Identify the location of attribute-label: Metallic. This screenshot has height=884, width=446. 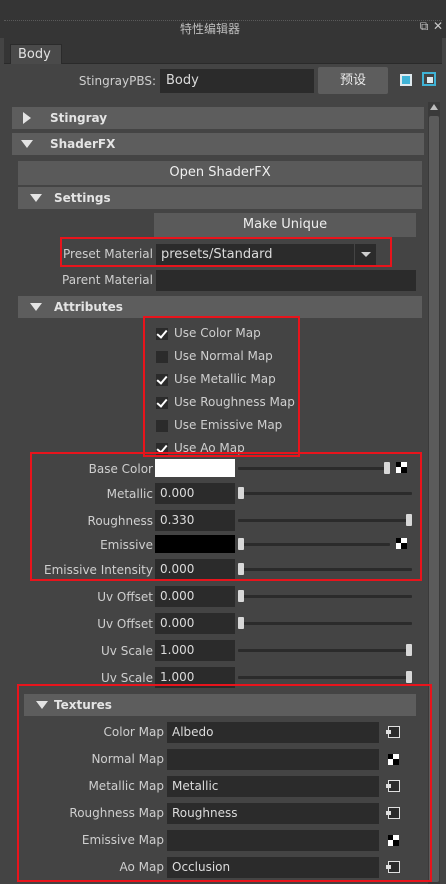
(129, 494).